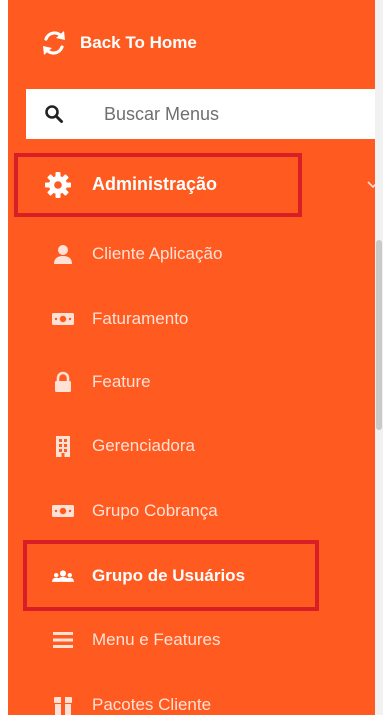 The image size is (383, 715). I want to click on users-icon, so click(63, 576).